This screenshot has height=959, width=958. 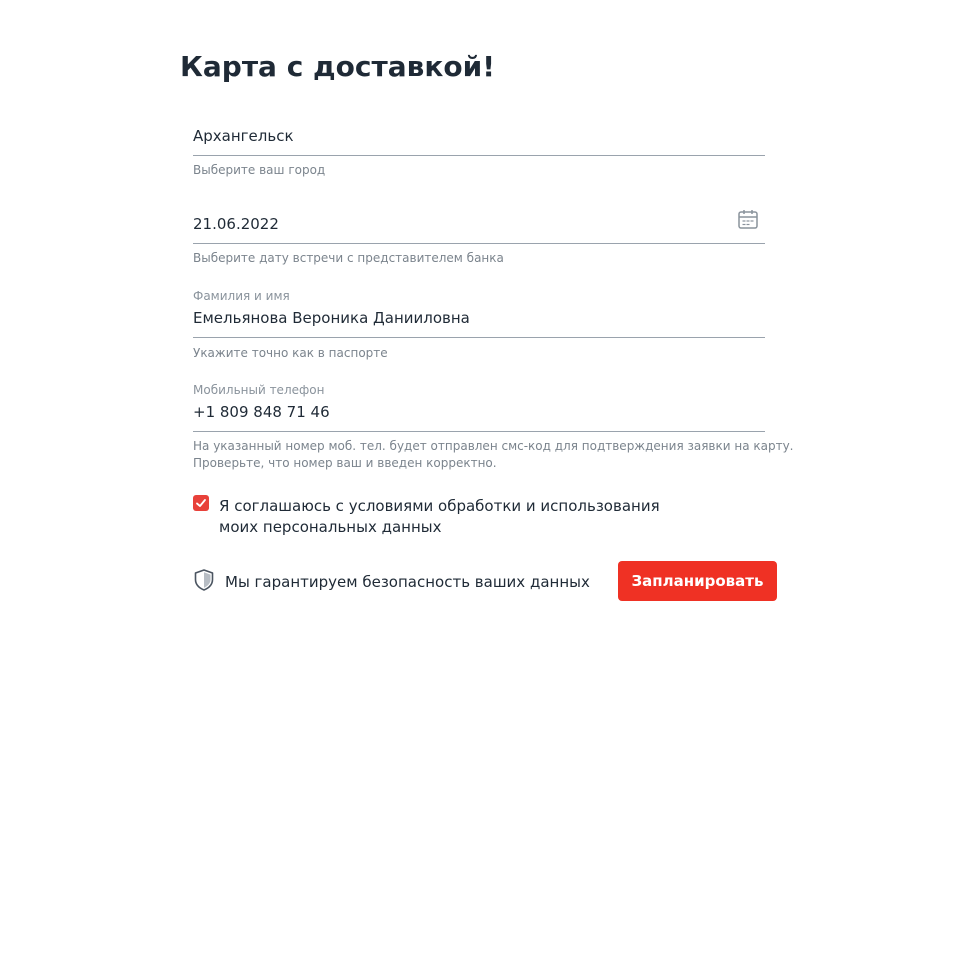 I want to click on checkmark-icon, so click(x=201, y=503).